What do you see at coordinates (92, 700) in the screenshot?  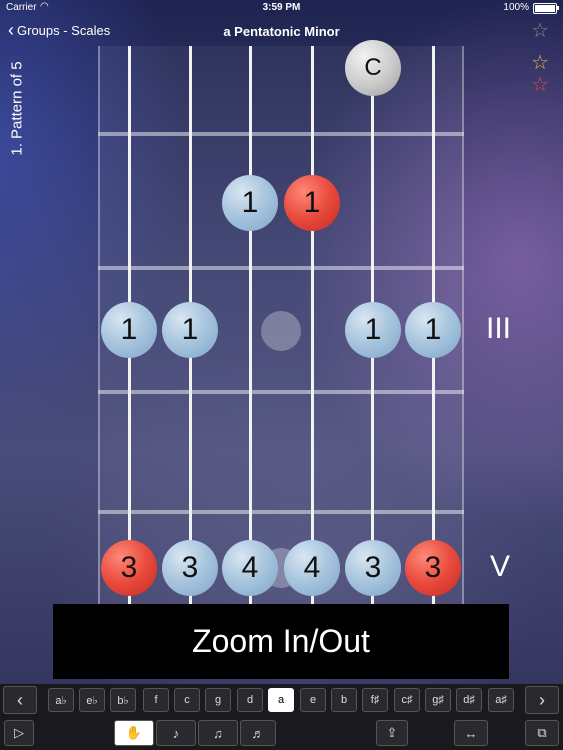 I see `key-button: e♭` at bounding box center [92, 700].